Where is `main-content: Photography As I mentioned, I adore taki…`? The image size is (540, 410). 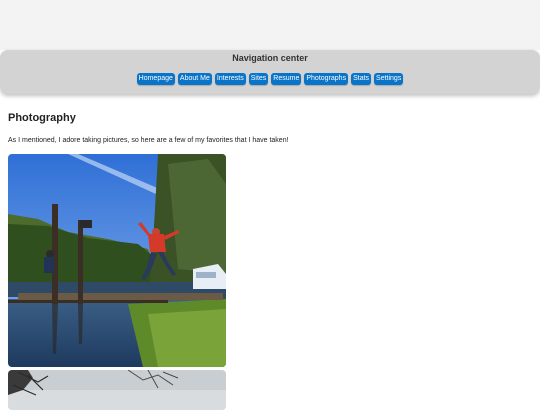
main-content: Photography As I mentioned, I adore taki… is located at coordinates (270, 128).